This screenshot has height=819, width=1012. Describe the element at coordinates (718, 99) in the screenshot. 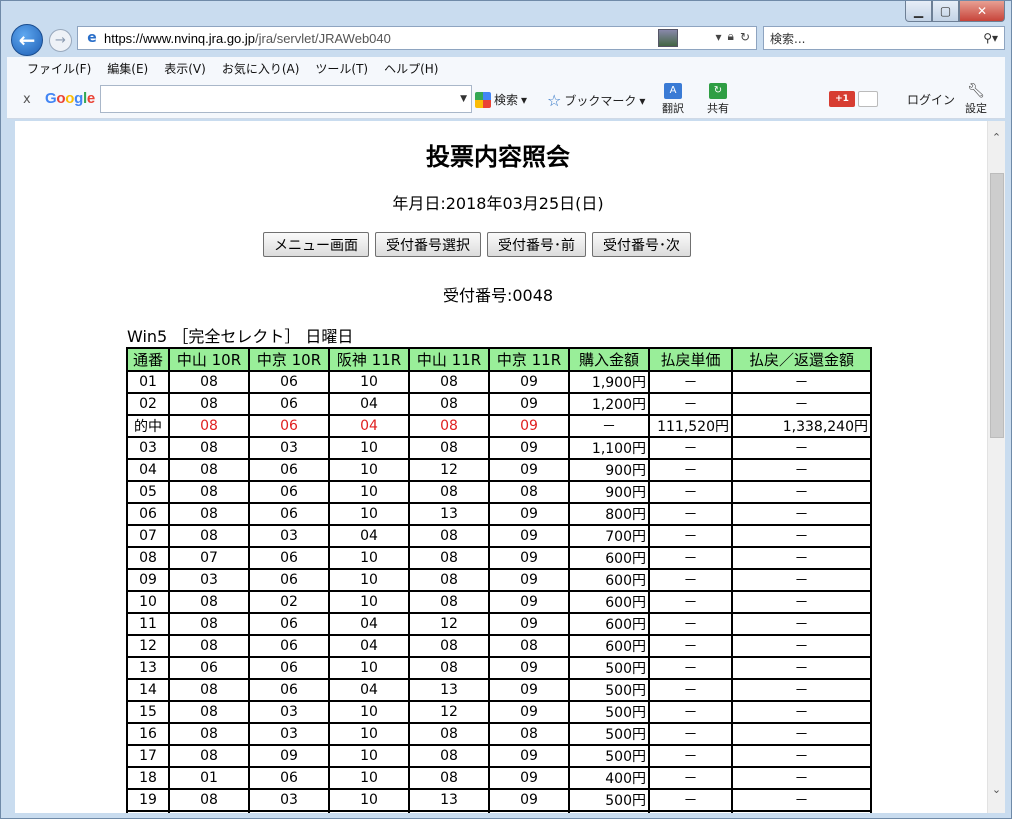

I see `share-button: ↻ 共有` at that location.